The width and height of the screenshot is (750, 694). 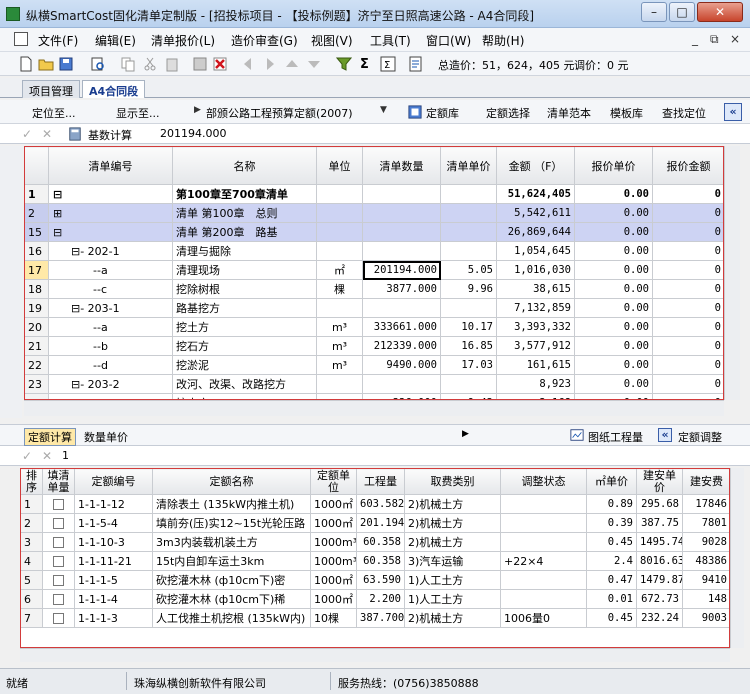 What do you see at coordinates (415, 112) in the screenshot?
I see `quota-lib-icon` at bounding box center [415, 112].